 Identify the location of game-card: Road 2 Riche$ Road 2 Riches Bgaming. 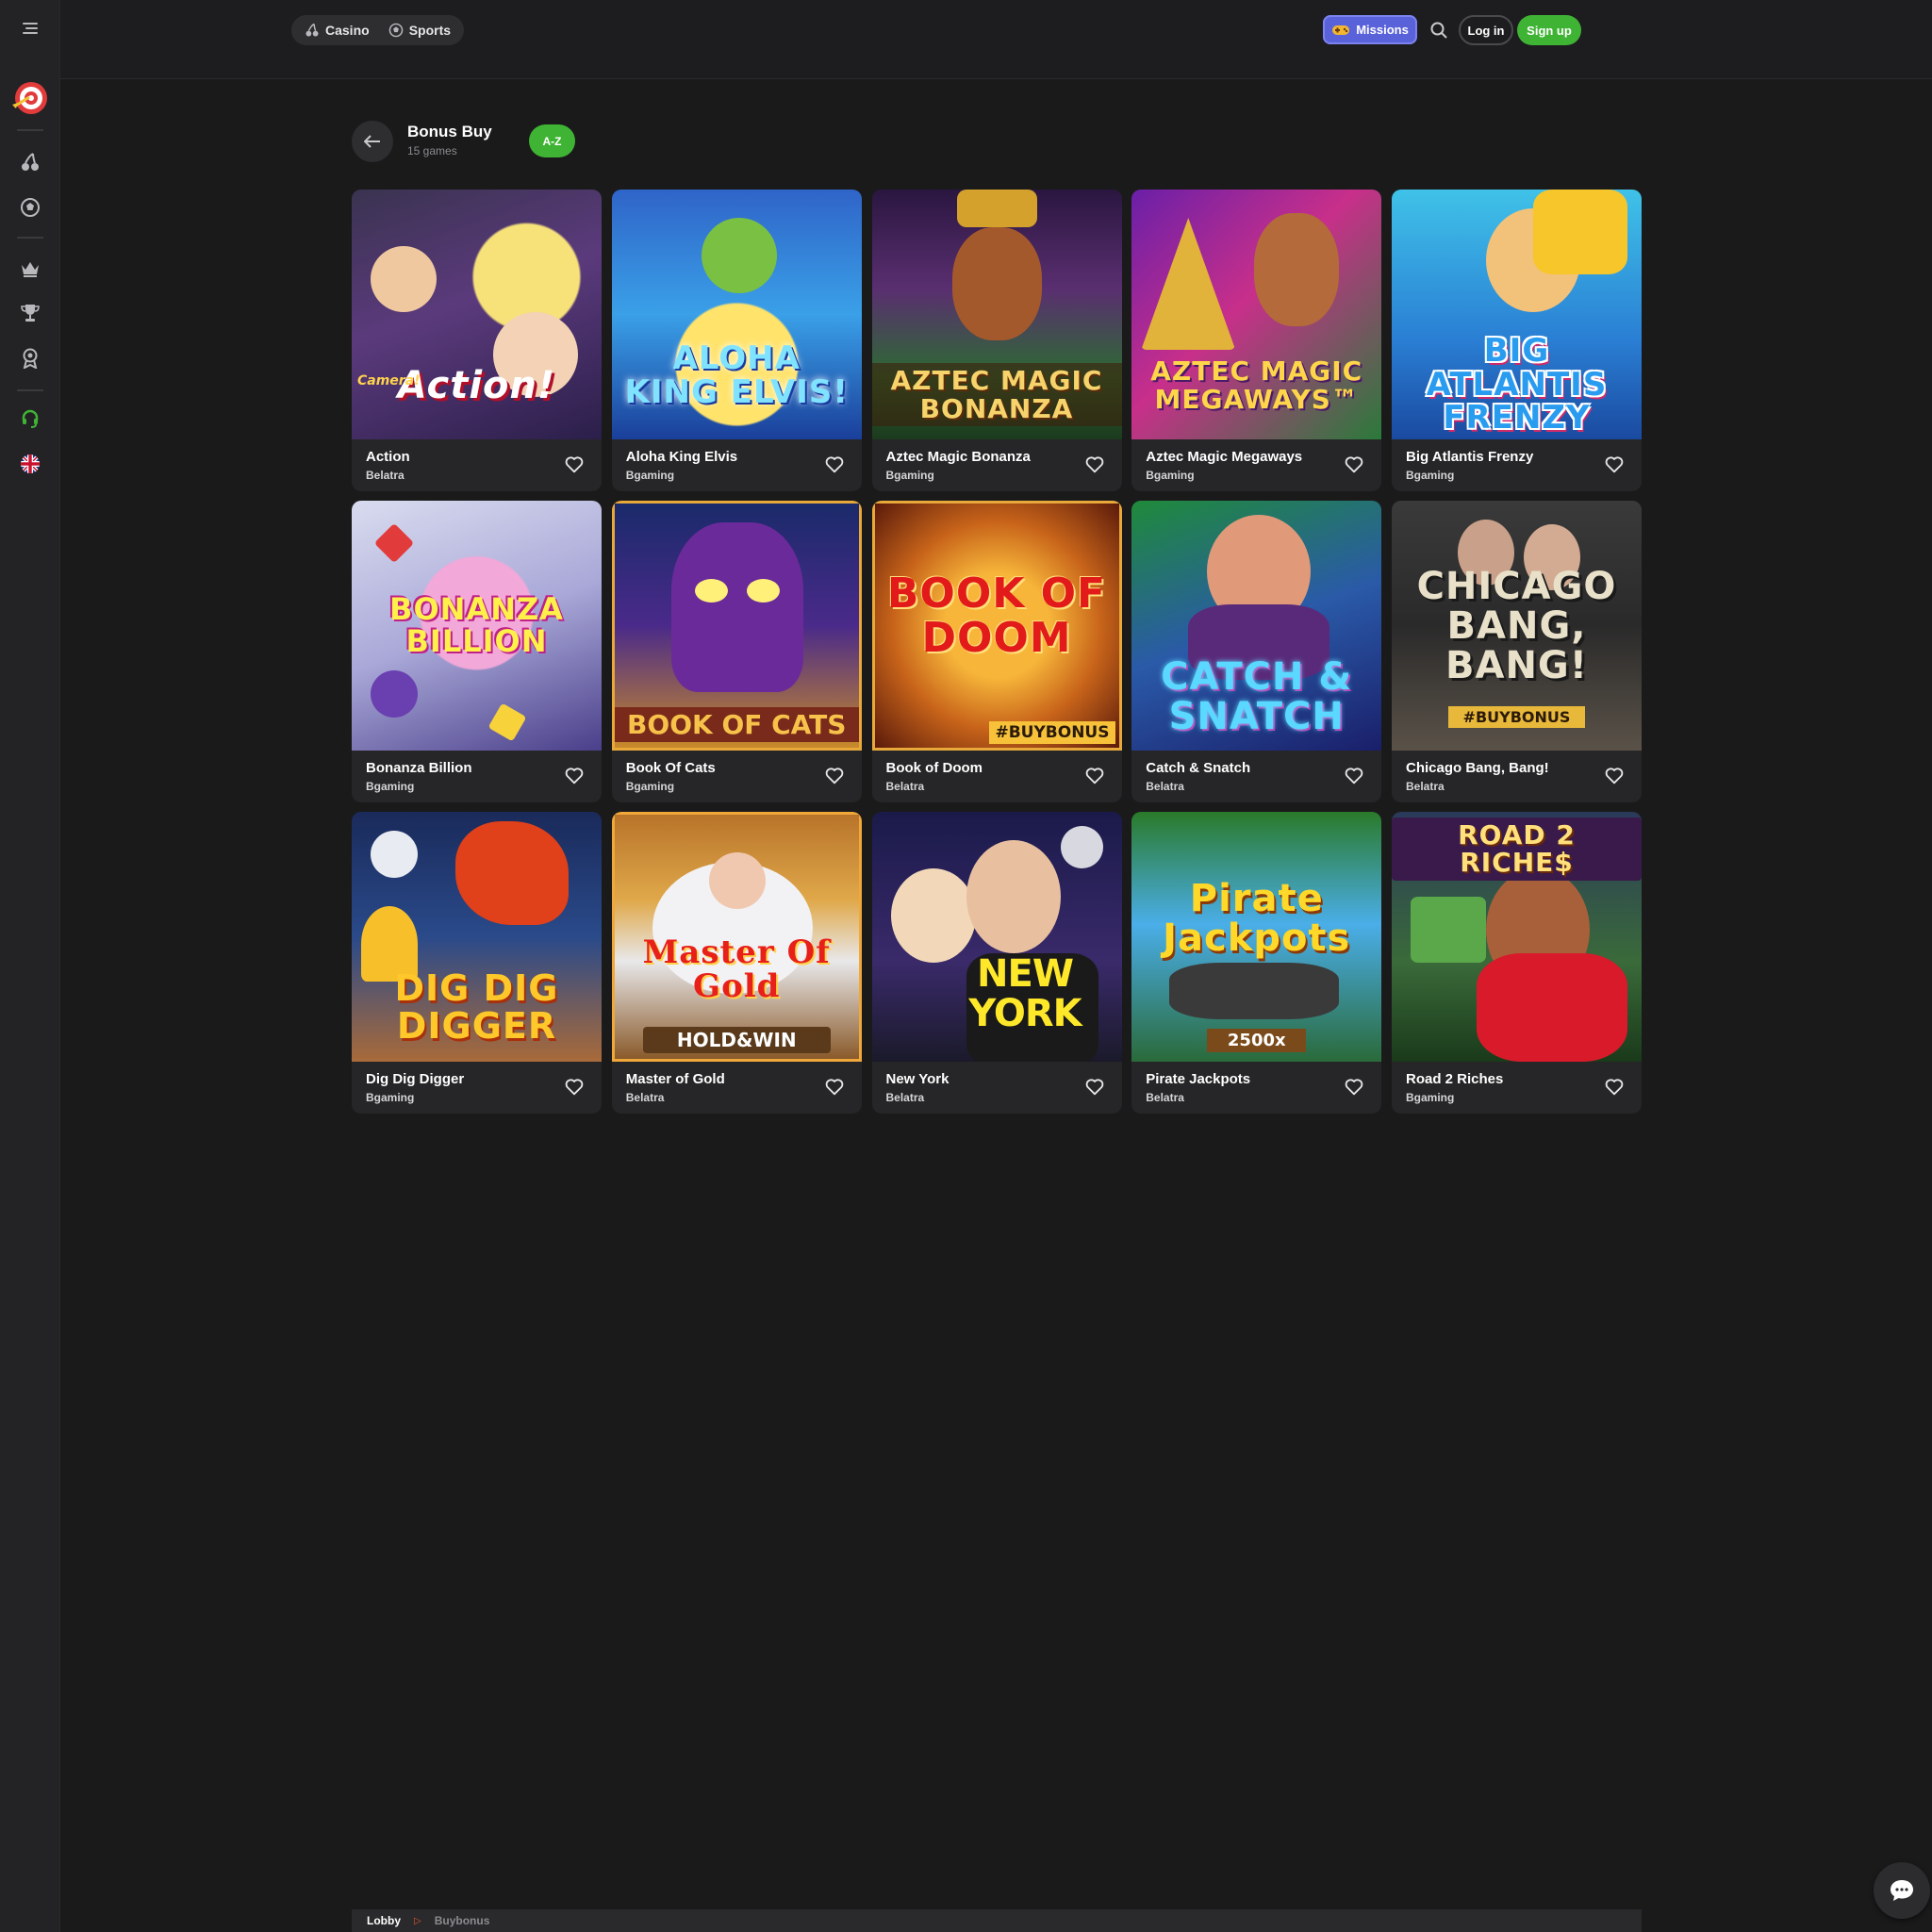
(1517, 963).